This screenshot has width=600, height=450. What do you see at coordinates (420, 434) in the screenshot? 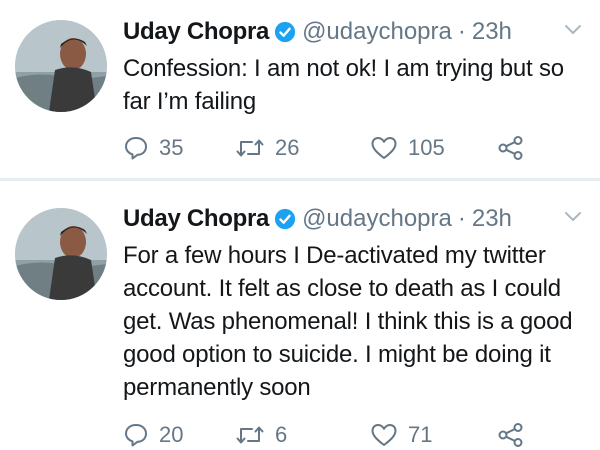
I see `like-count: 71` at bounding box center [420, 434].